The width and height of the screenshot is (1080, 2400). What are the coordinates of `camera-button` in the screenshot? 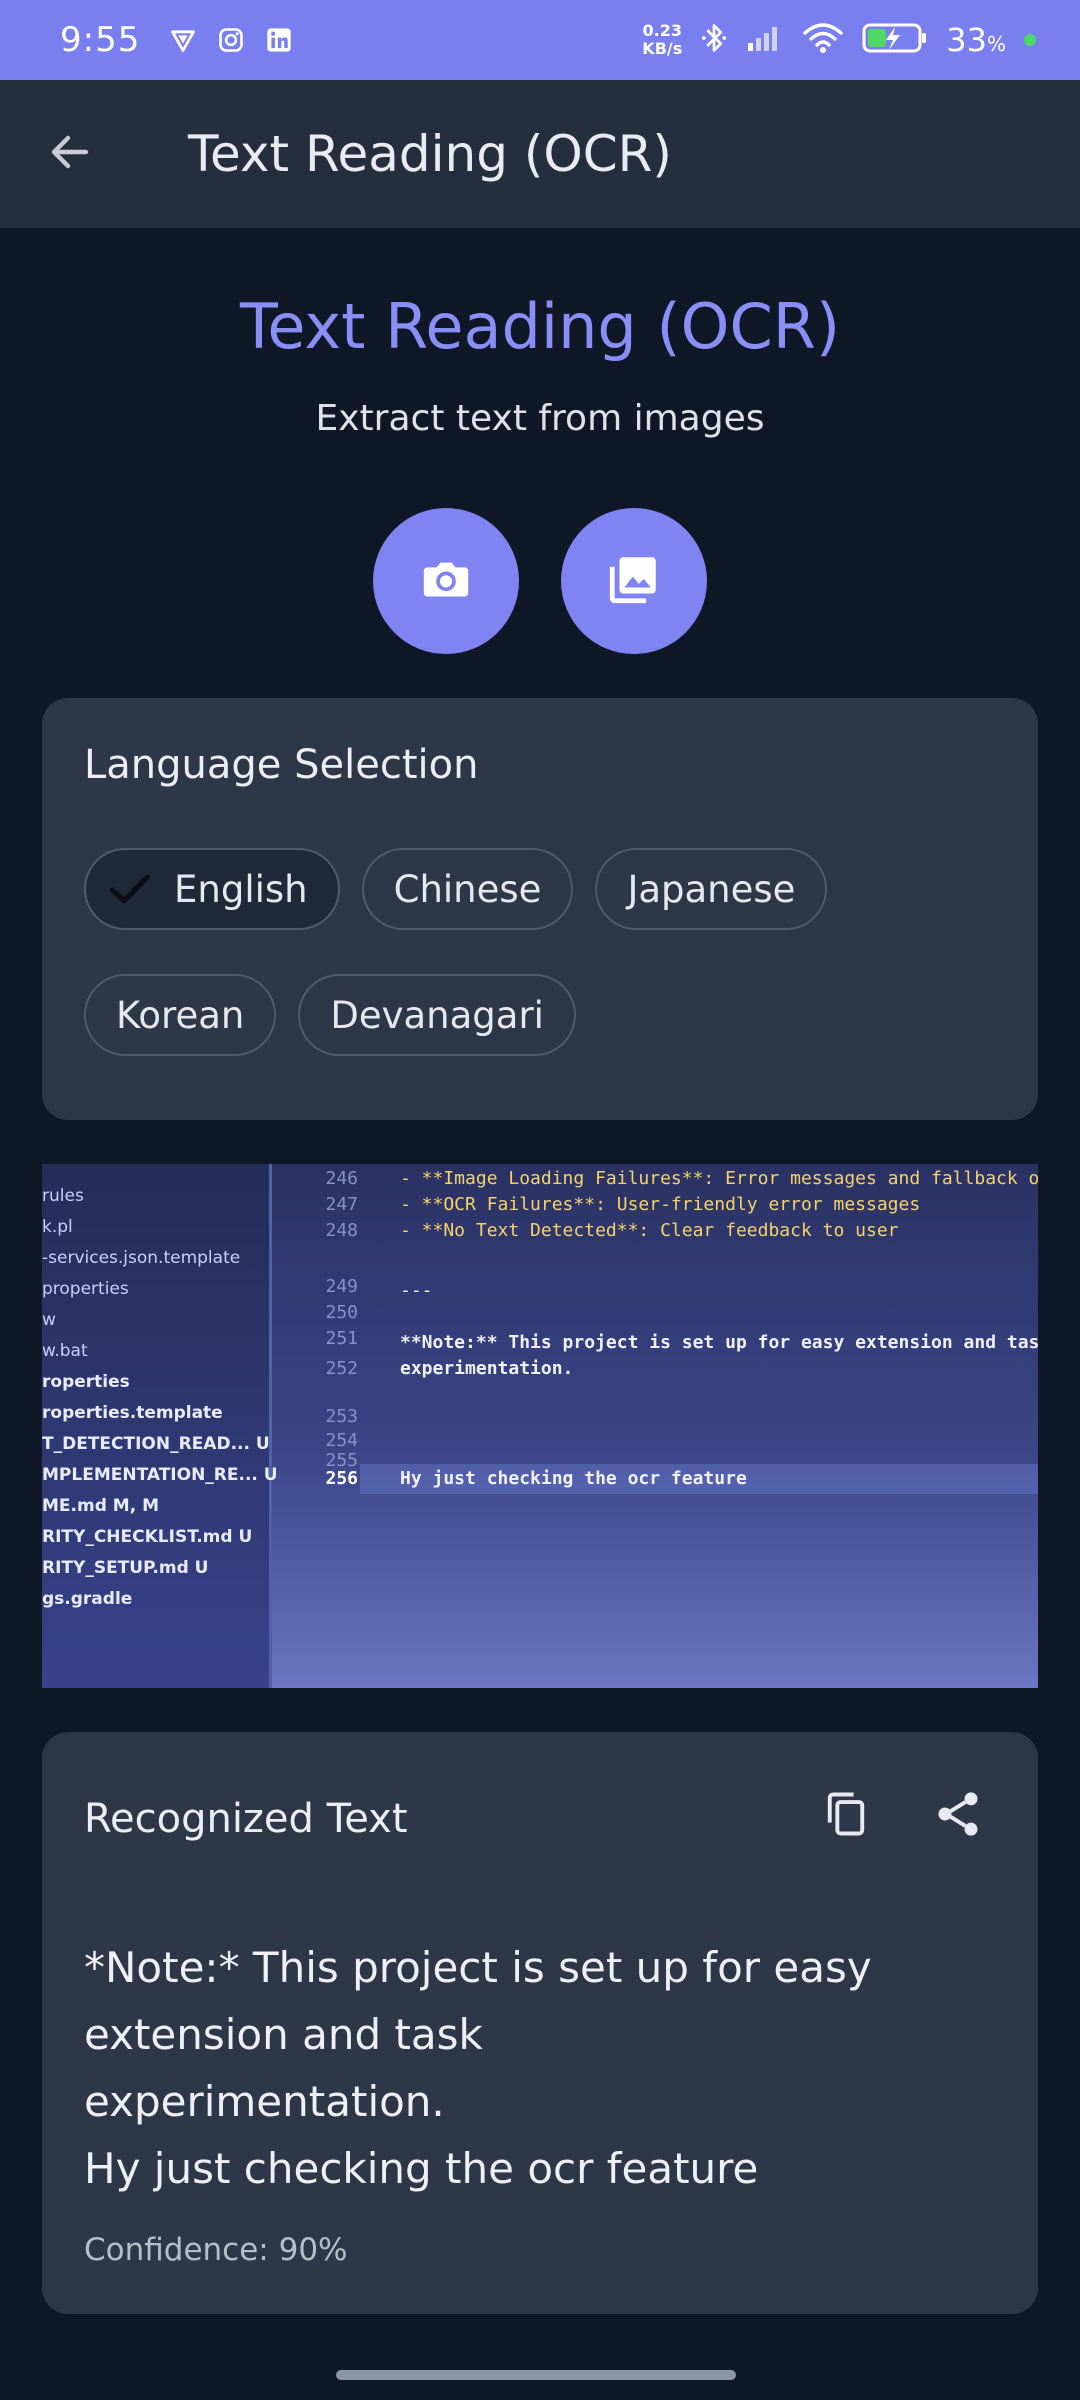 It's located at (446, 581).